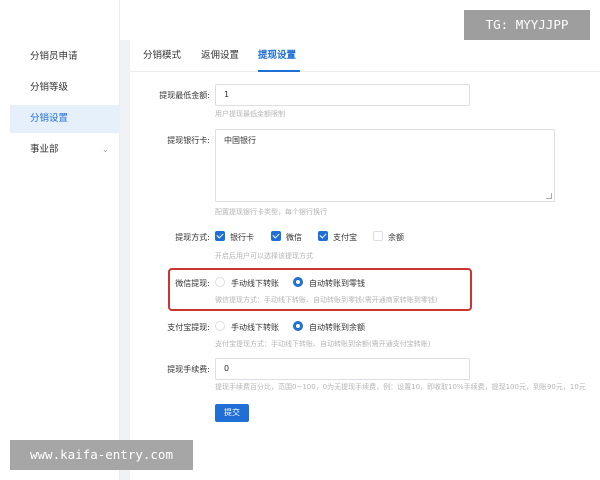 Image resolution: width=600 pixels, height=480 pixels. Describe the element at coordinates (44, 149) in the screenshot. I see `sidebar-item-label: 事业部` at that location.